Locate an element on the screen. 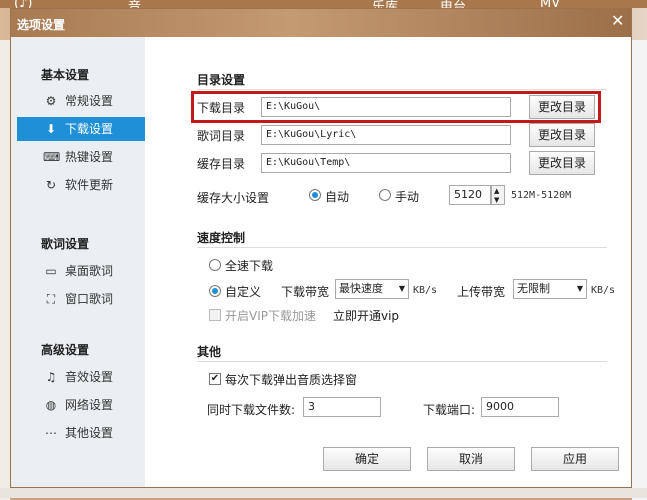  lyrics-dir-input: E:\KuGou\Lyric\ is located at coordinates (386, 135).